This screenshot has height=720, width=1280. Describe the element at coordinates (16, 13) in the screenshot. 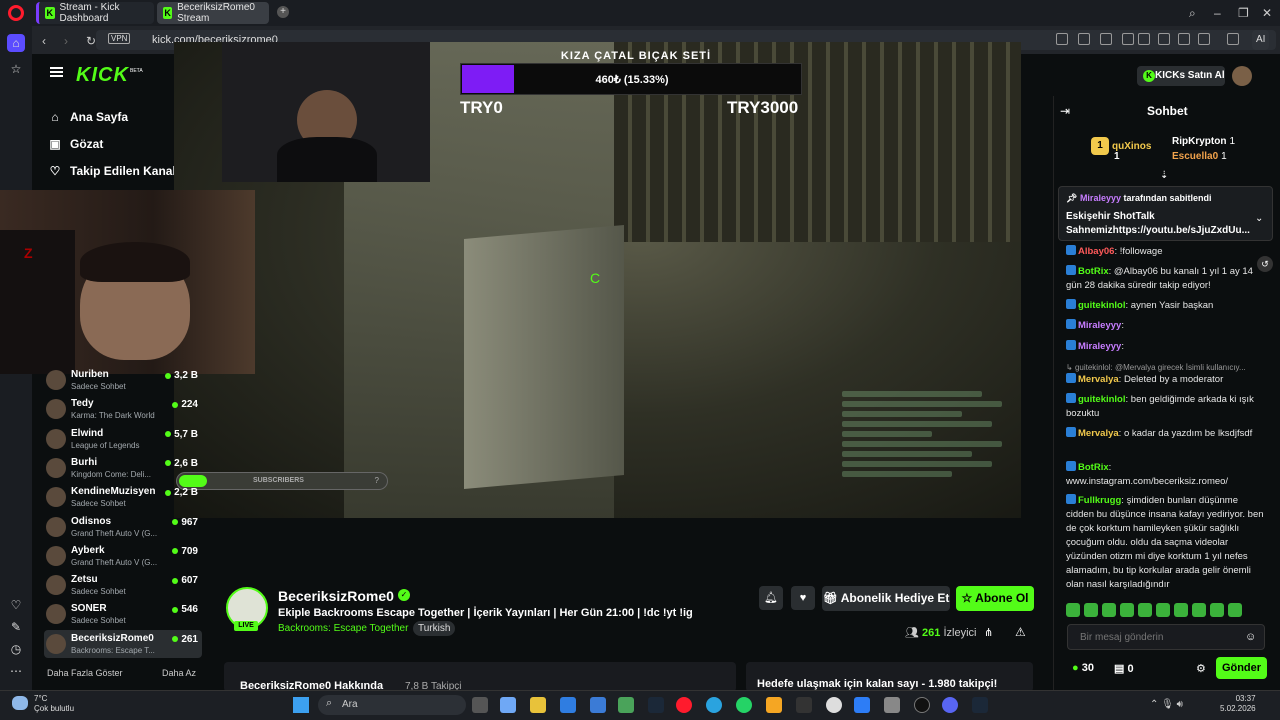

I see `opera-logo-icon` at that location.